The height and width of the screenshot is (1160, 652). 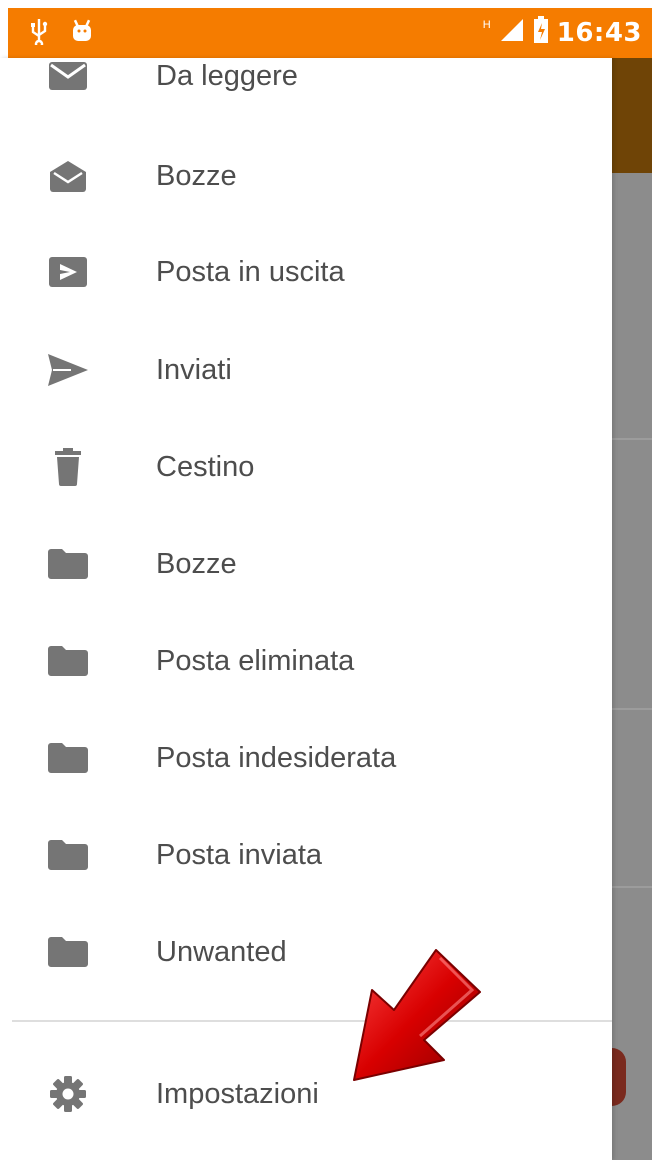 What do you see at coordinates (221, 951) in the screenshot?
I see `folder-label: Unwanted` at bounding box center [221, 951].